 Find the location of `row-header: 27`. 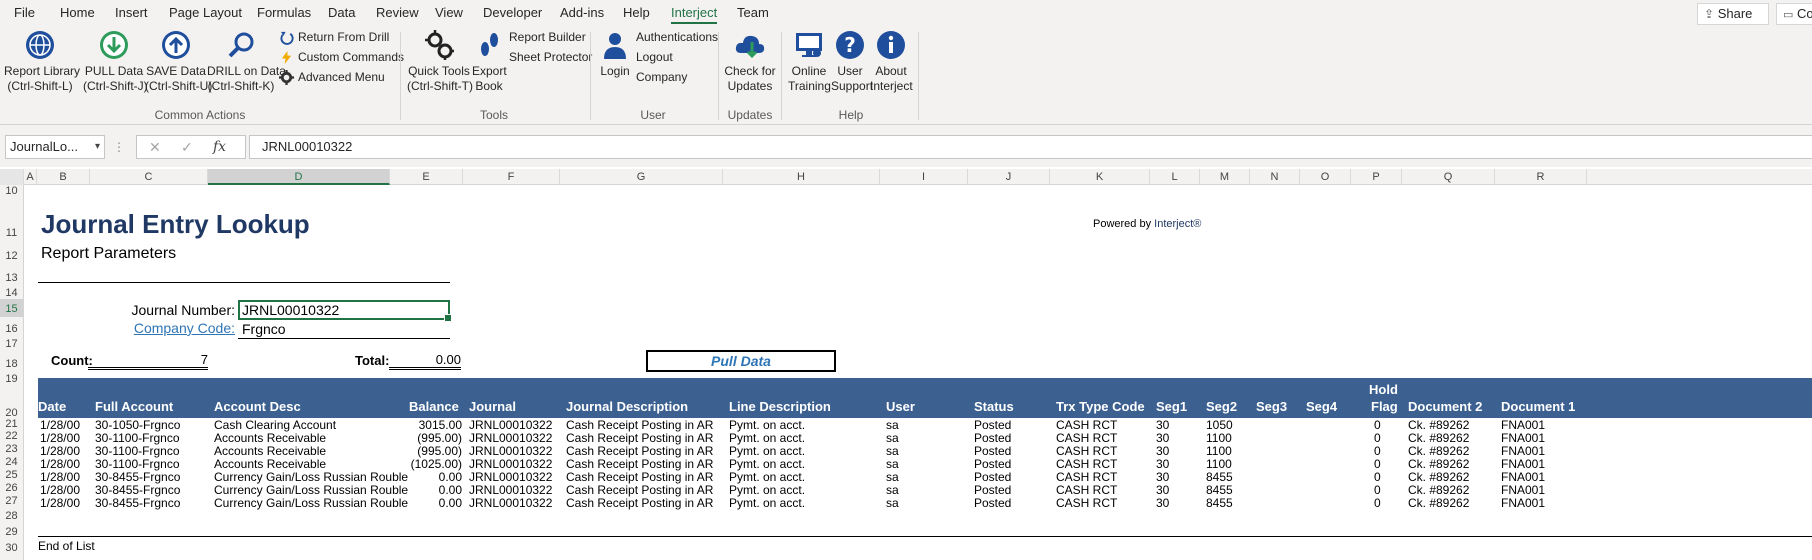

row-header: 27 is located at coordinates (11, 501).